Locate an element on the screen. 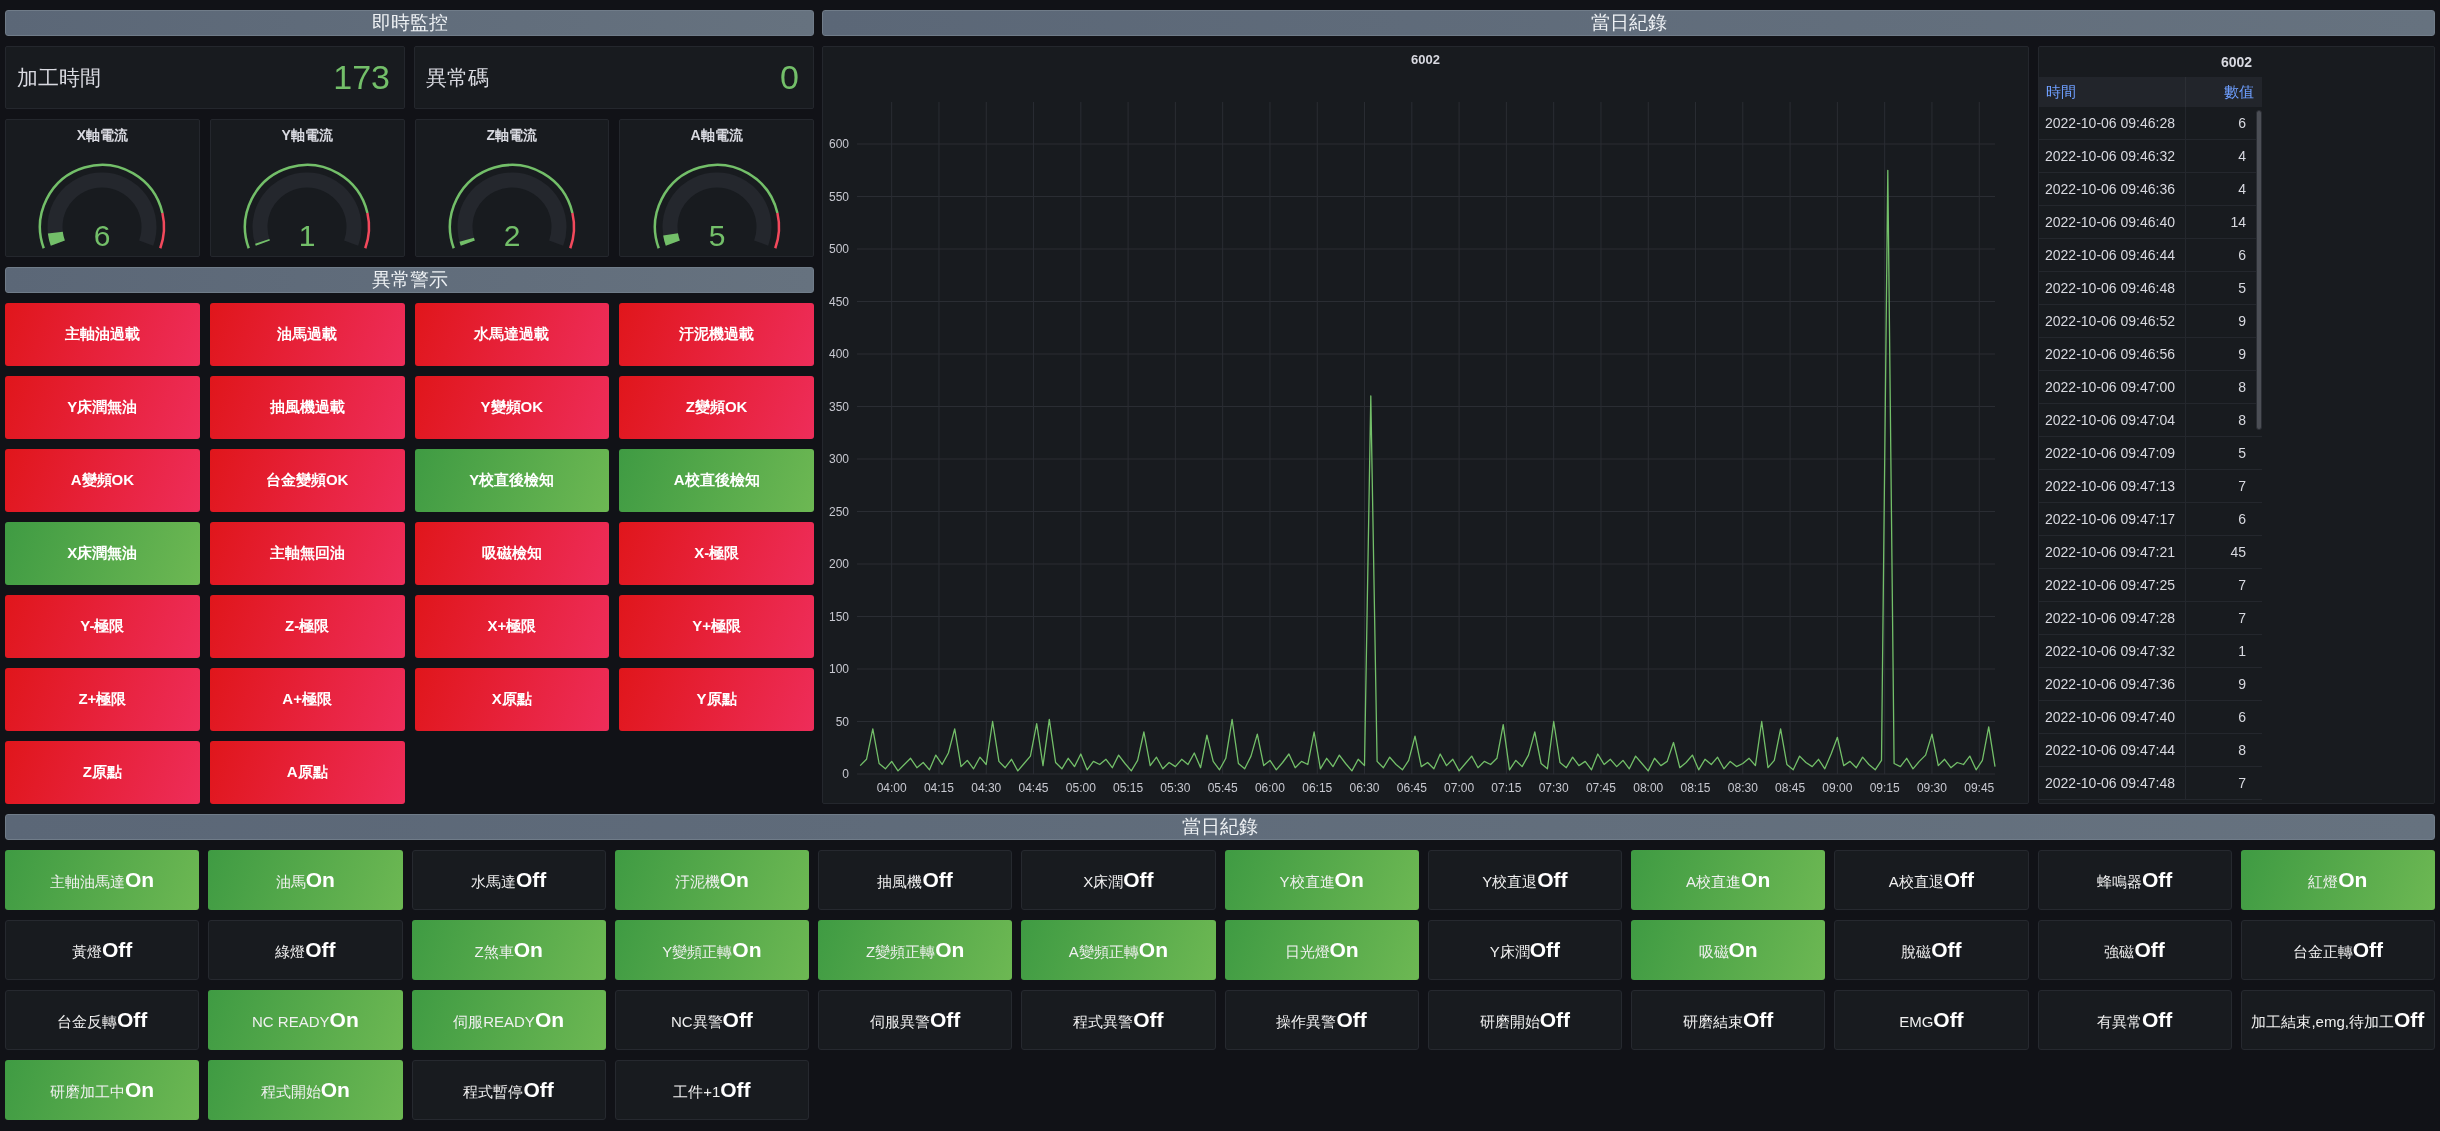 The image size is (2440, 1131). x-tick-label: 07:00 is located at coordinates (1459, 788).